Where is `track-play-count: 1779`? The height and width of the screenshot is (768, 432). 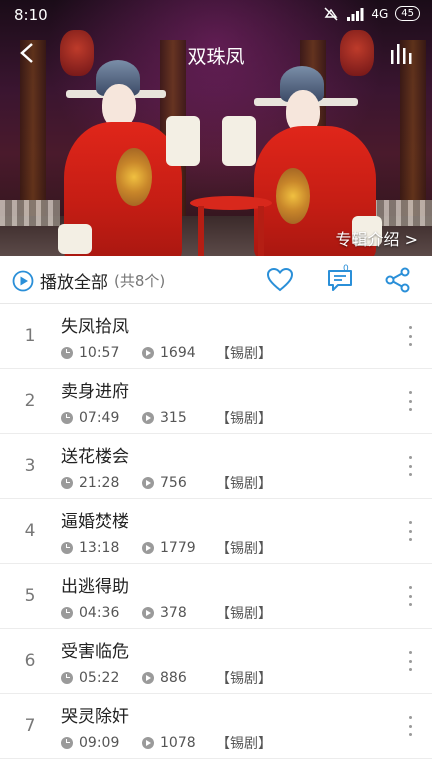 track-play-count: 1779 is located at coordinates (178, 548).